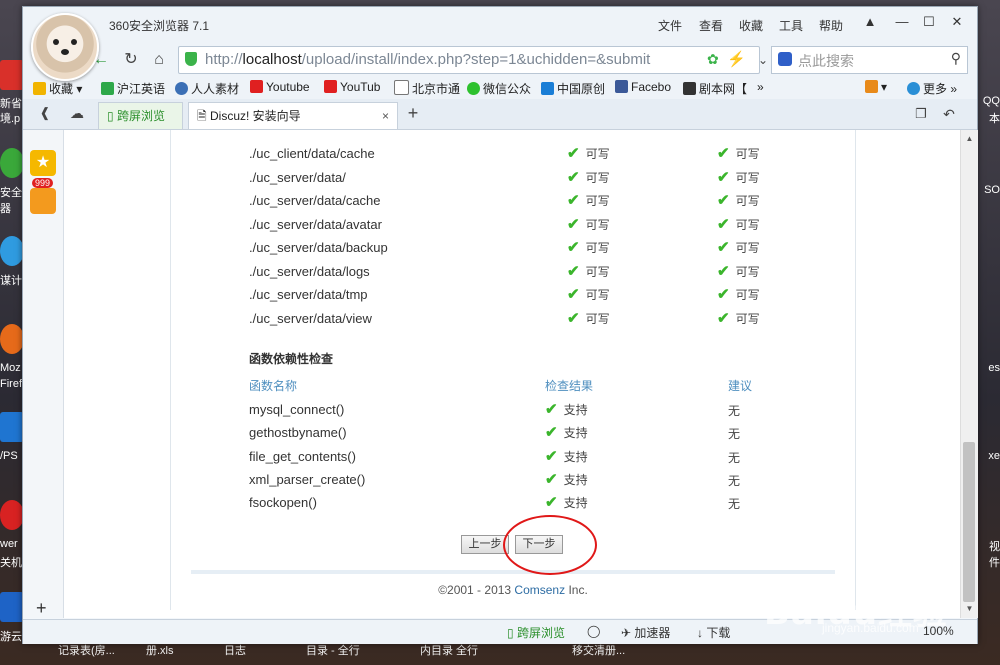 Image resolution: width=1000 pixels, height=665 pixels. What do you see at coordinates (385, 116) in the screenshot?
I see `tab-close-icon: ×` at bounding box center [385, 116].